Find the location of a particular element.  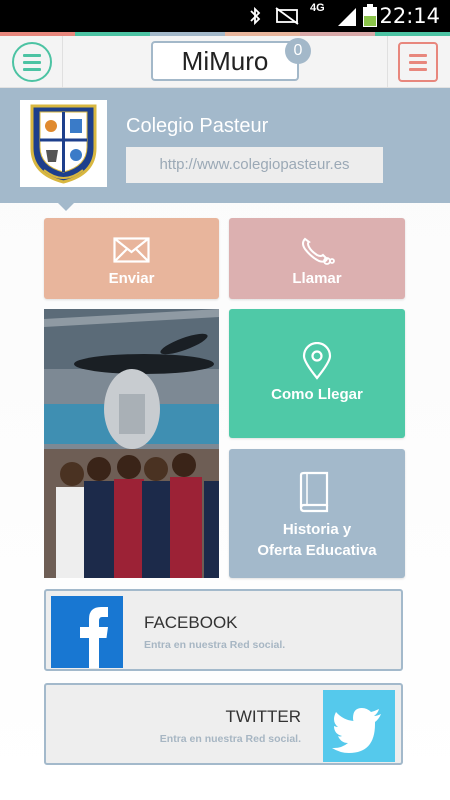

app-header: MiMuro 0 is located at coordinates (225, 62).